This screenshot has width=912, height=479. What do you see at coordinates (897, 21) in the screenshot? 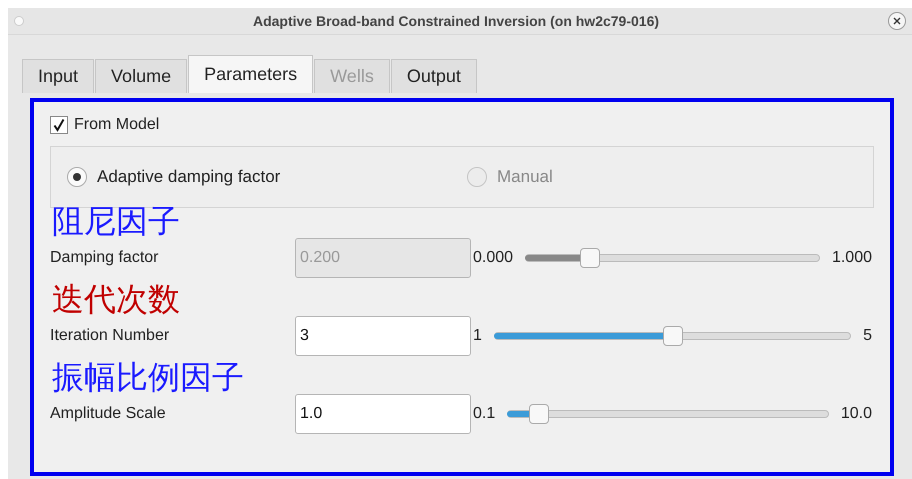
I see `close-icon` at bounding box center [897, 21].